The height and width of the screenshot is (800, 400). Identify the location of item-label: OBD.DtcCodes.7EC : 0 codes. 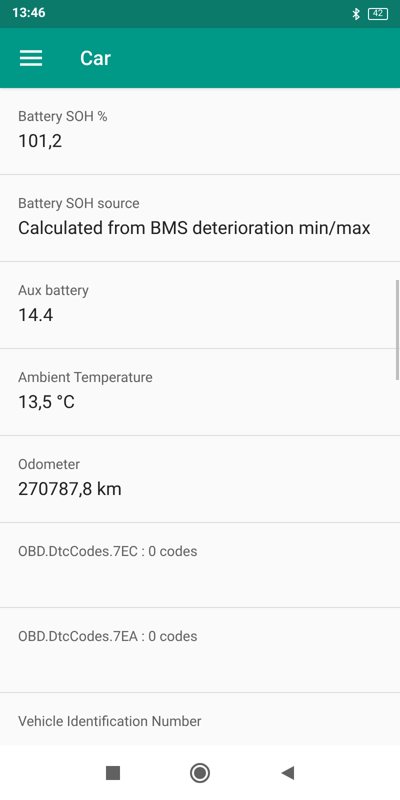
(108, 552).